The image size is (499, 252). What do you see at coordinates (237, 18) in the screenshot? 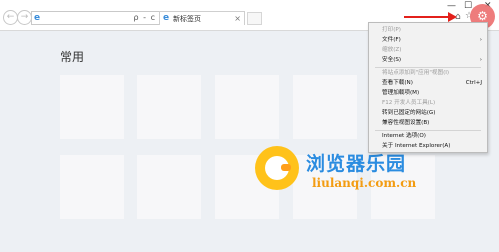
I see `close-icon: ×` at bounding box center [237, 18].